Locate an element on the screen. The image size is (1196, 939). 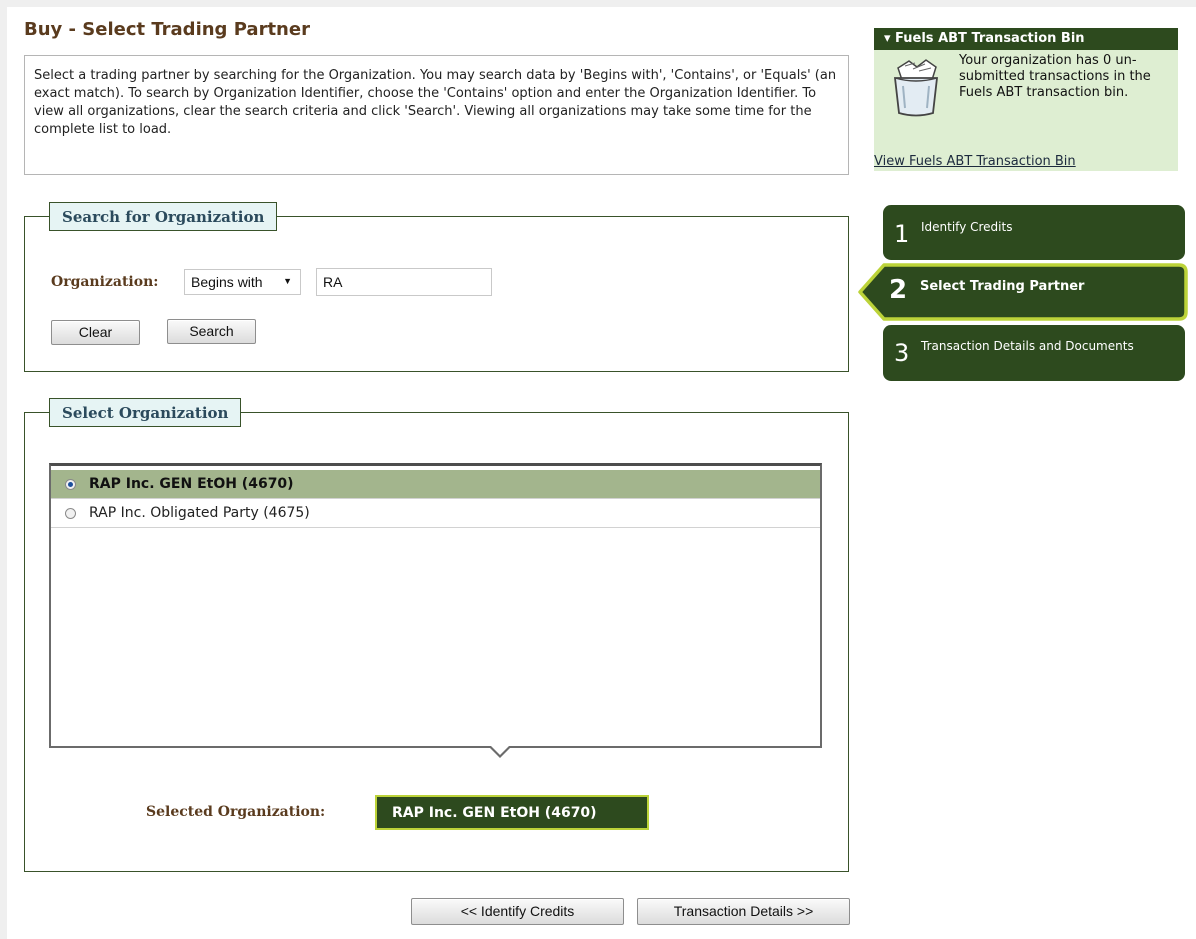
step-label: Select Trading Partner is located at coordinates (1002, 286).